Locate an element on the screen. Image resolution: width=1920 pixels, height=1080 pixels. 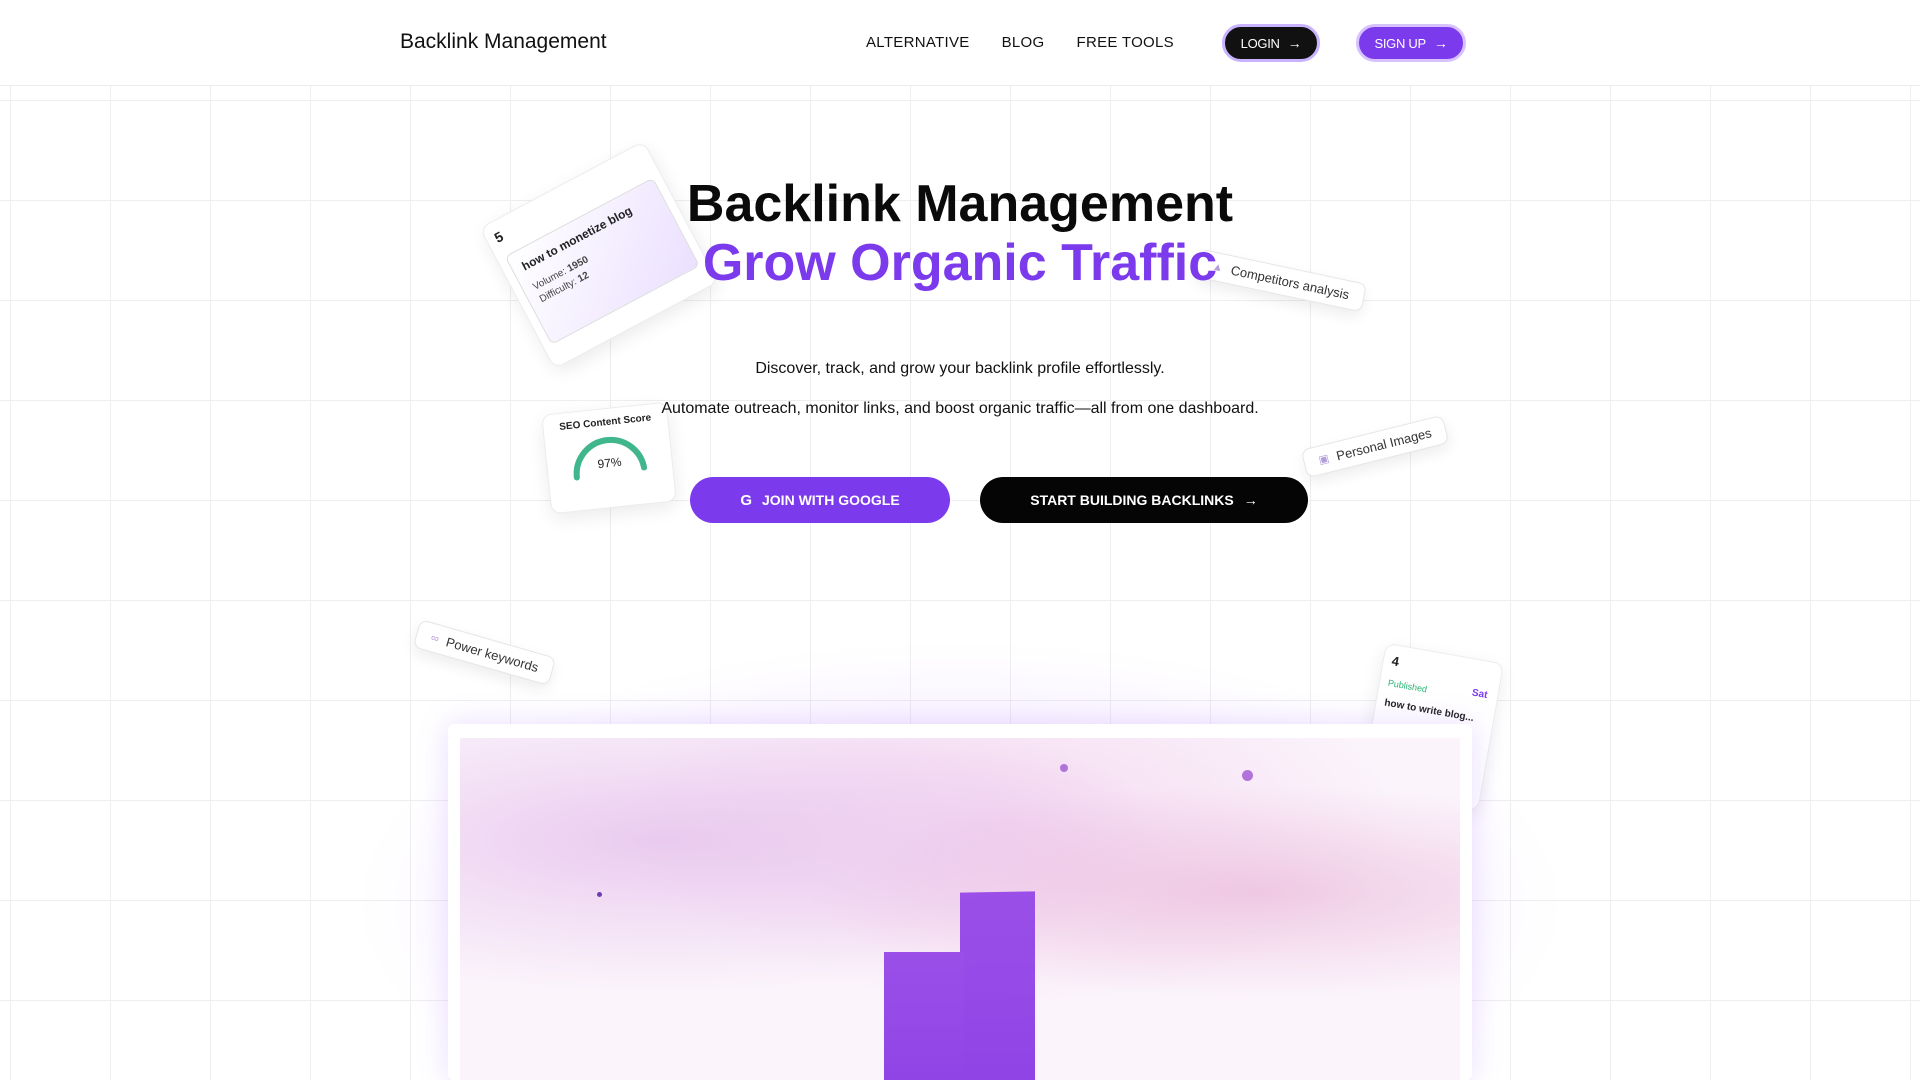
hero-subtitle: Grow Organic Traffic is located at coordinates (960, 263).